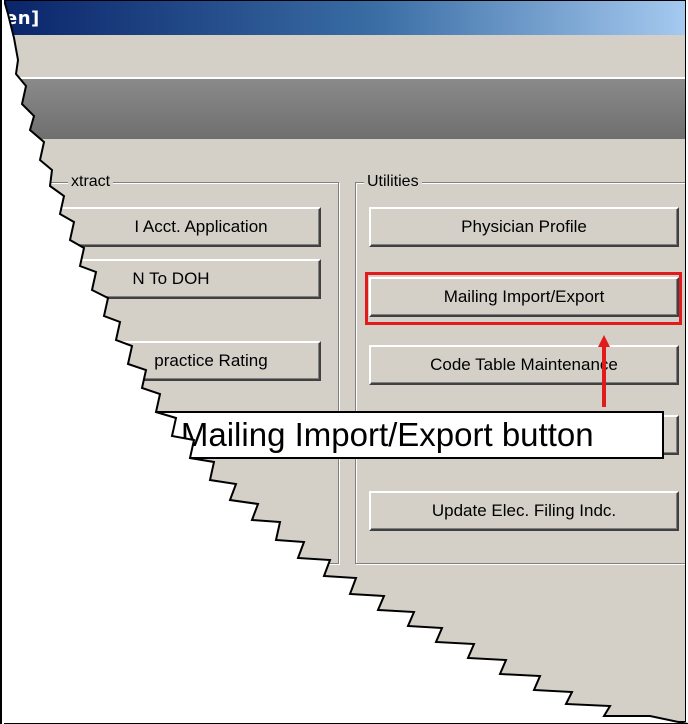 This screenshot has height=724, width=688. I want to click on highlight-box, so click(523, 298).